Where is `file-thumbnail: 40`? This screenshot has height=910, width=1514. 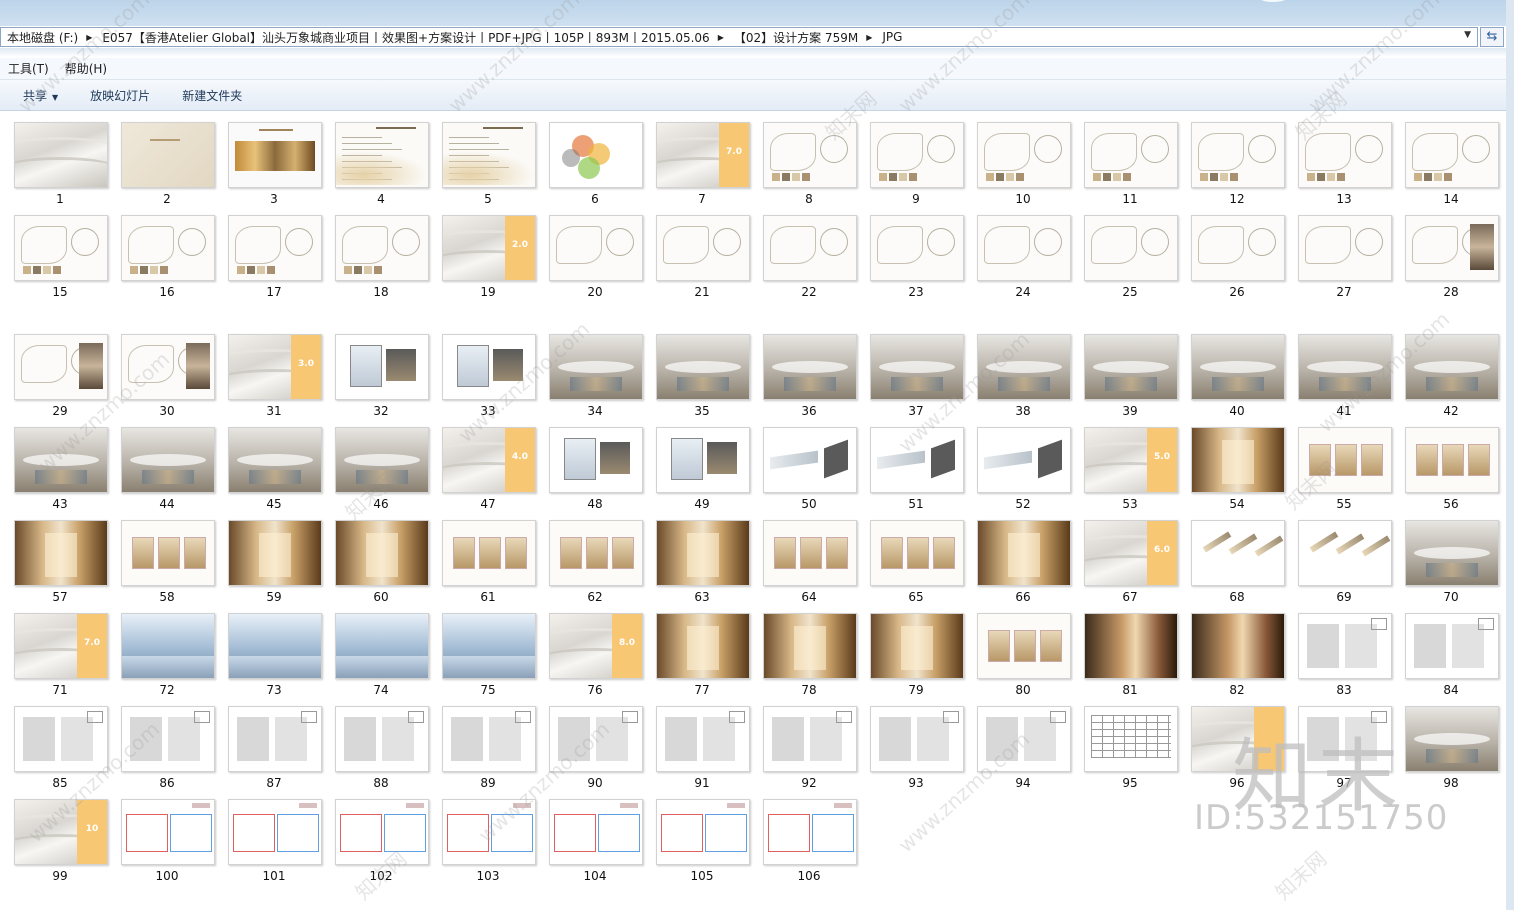
file-thumbnail: 40 is located at coordinates (1239, 376).